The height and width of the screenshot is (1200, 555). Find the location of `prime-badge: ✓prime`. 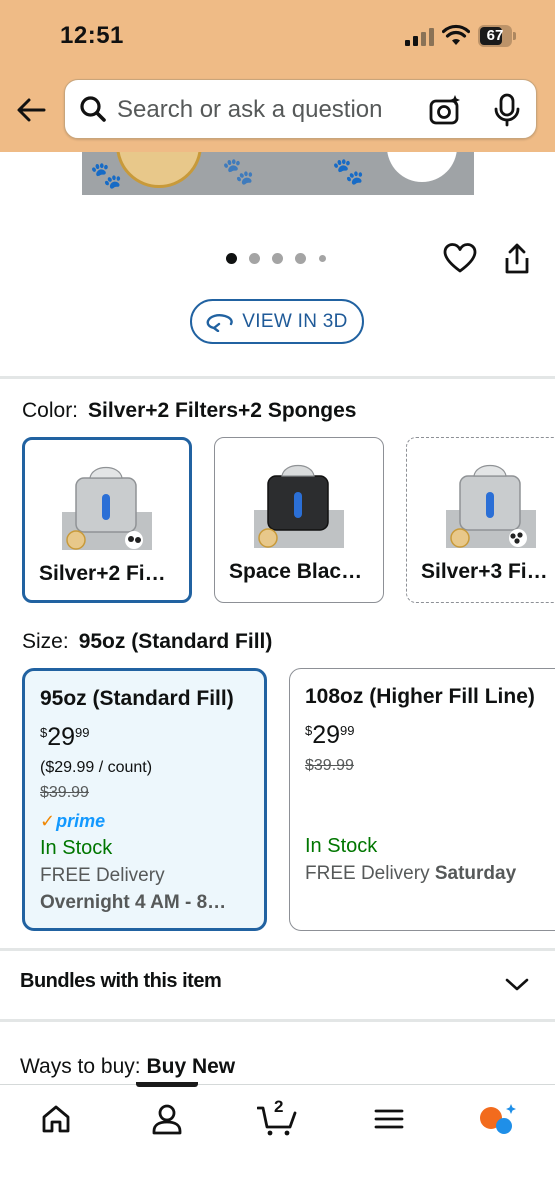

prime-badge: ✓prime is located at coordinates (72, 821).